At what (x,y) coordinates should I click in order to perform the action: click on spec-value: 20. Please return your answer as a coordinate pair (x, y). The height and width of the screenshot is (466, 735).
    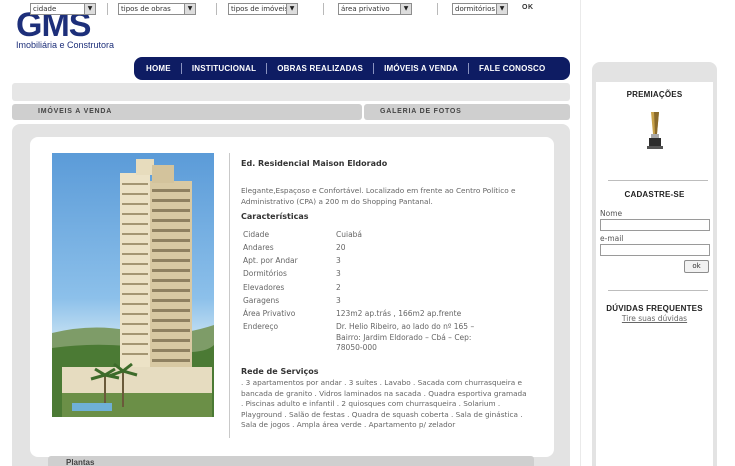
    Looking at the image, I should click on (341, 247).